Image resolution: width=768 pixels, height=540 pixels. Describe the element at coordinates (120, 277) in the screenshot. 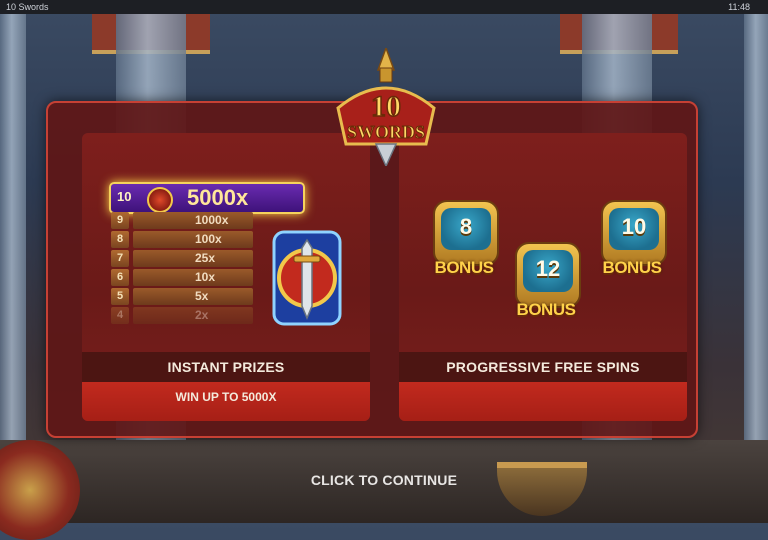

I see `ladder-level: 6` at that location.